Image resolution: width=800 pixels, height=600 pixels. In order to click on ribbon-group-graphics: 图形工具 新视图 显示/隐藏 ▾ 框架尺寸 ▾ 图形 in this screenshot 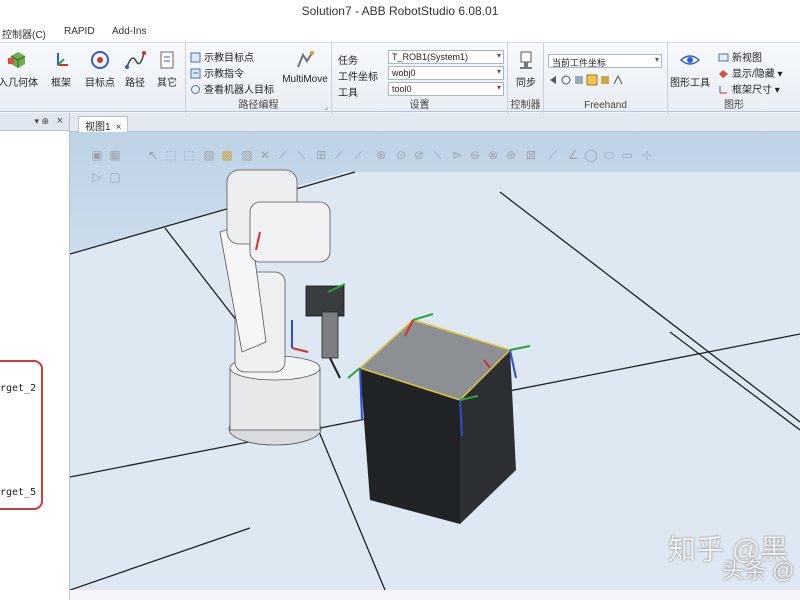, I will do `click(734, 78)`.